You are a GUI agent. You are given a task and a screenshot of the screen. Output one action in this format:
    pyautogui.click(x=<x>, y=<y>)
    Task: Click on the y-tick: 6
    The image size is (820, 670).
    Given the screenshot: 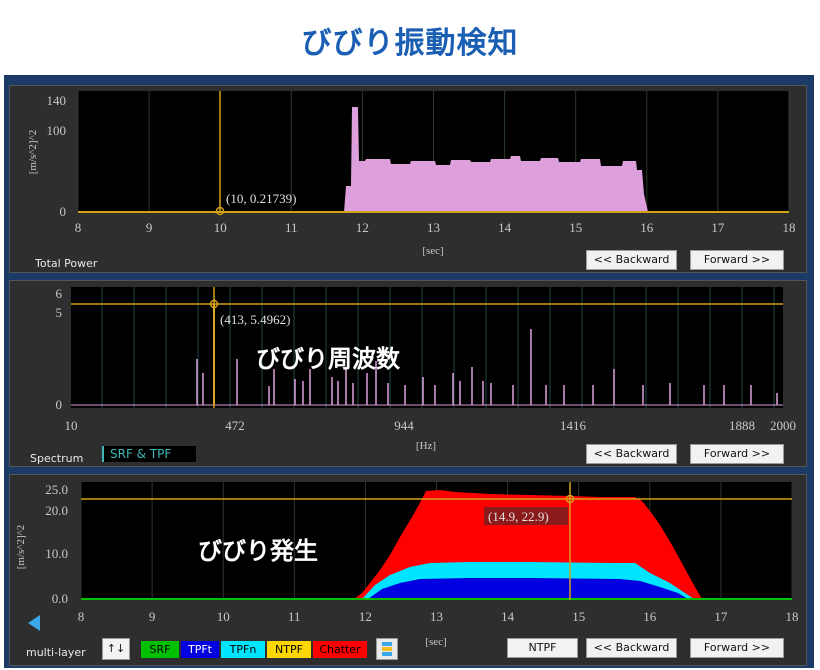 What is the action you would take?
    pyautogui.click(x=59, y=293)
    